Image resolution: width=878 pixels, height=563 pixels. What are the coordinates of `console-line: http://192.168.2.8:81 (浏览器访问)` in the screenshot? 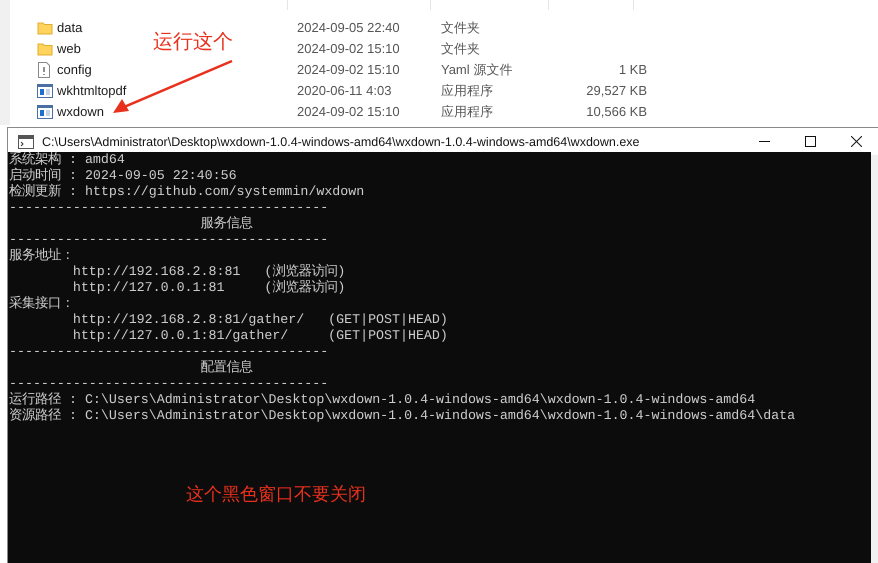 It's located at (209, 272).